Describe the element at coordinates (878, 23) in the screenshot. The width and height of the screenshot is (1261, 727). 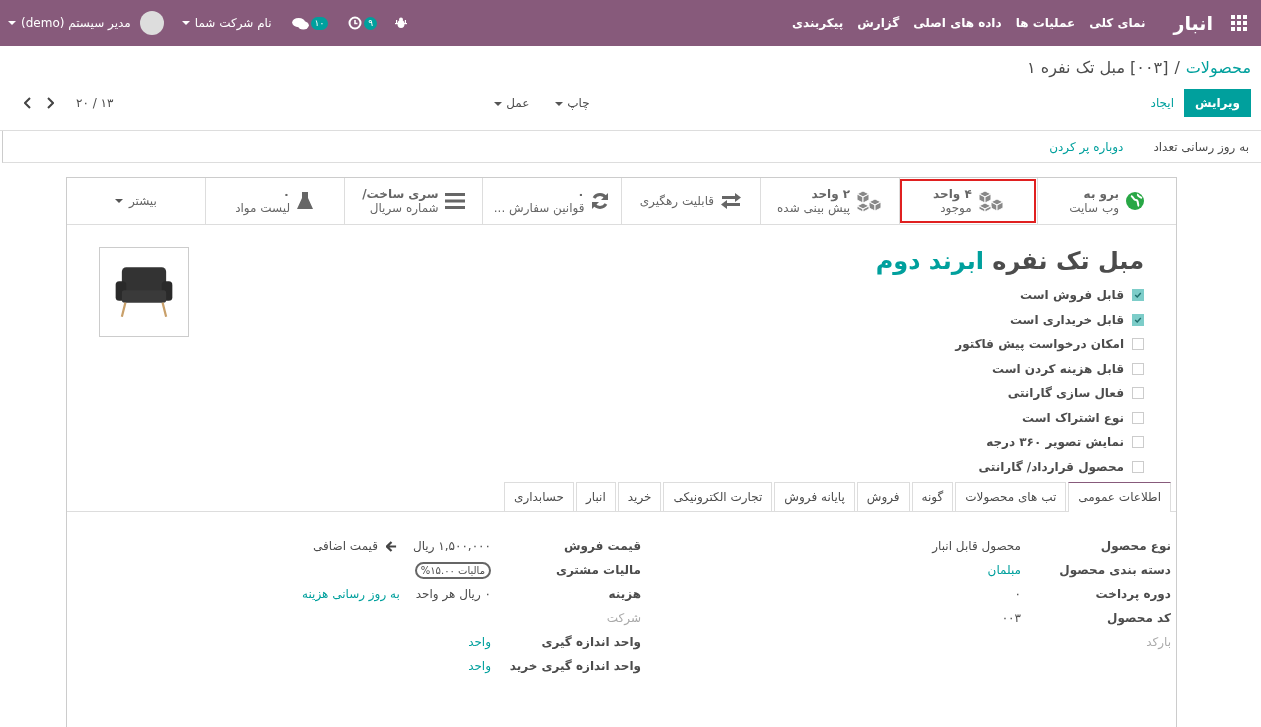
I see `menu-item: گزارش` at that location.